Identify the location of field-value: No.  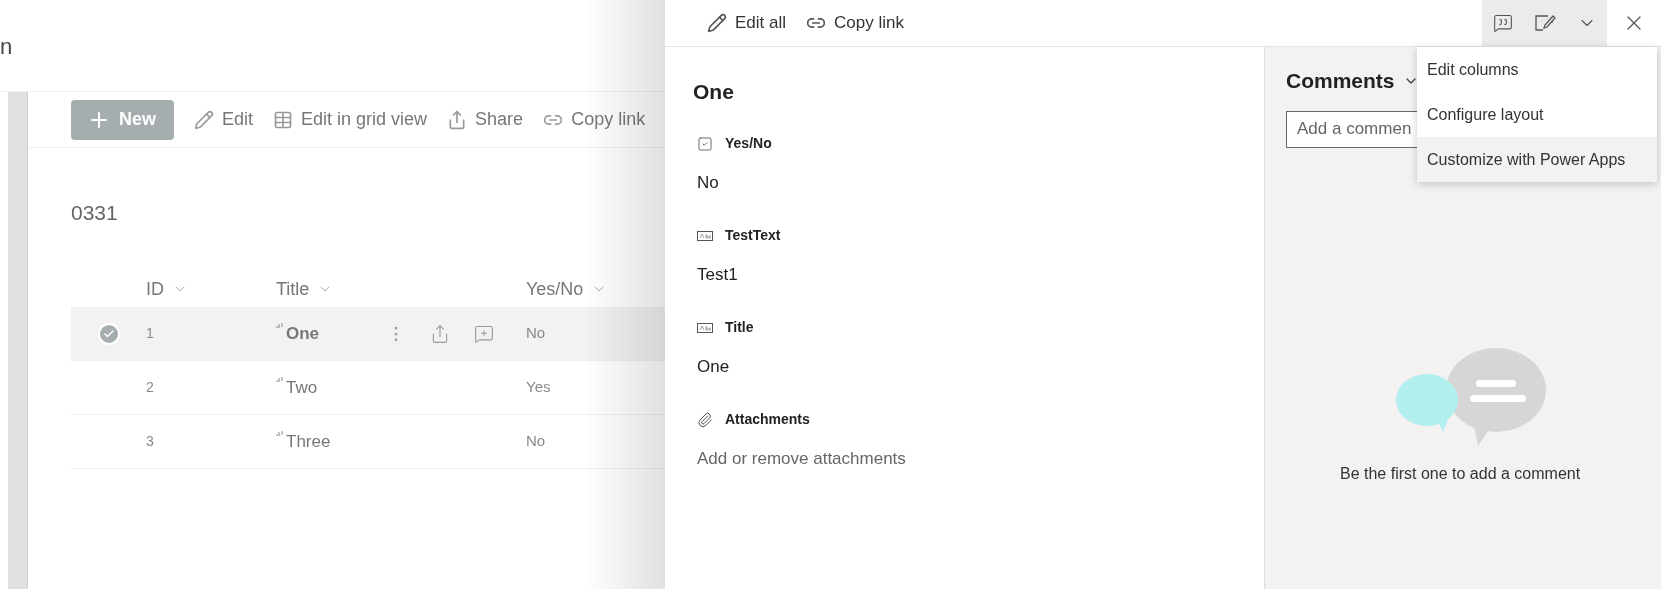
(980, 181).